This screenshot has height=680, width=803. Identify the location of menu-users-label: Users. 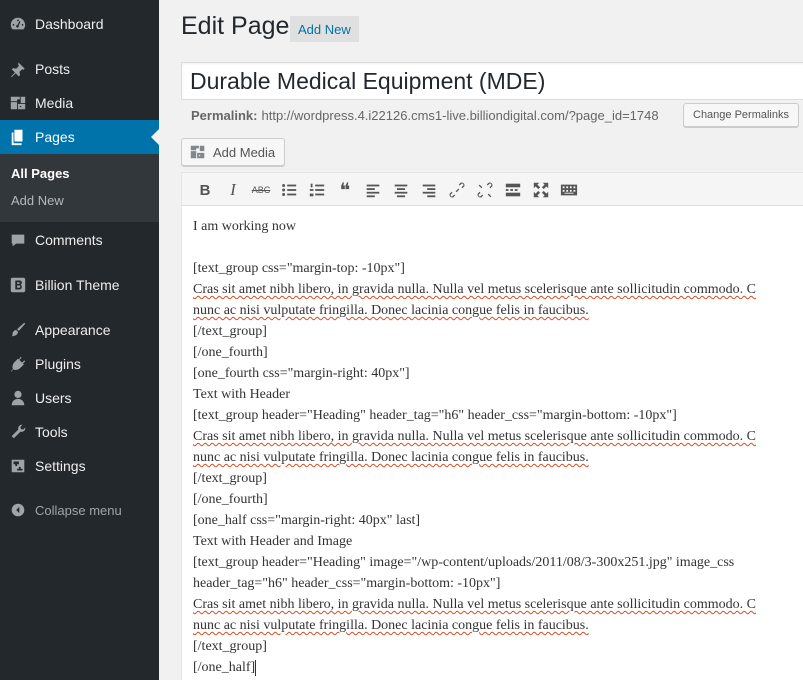
(53, 398).